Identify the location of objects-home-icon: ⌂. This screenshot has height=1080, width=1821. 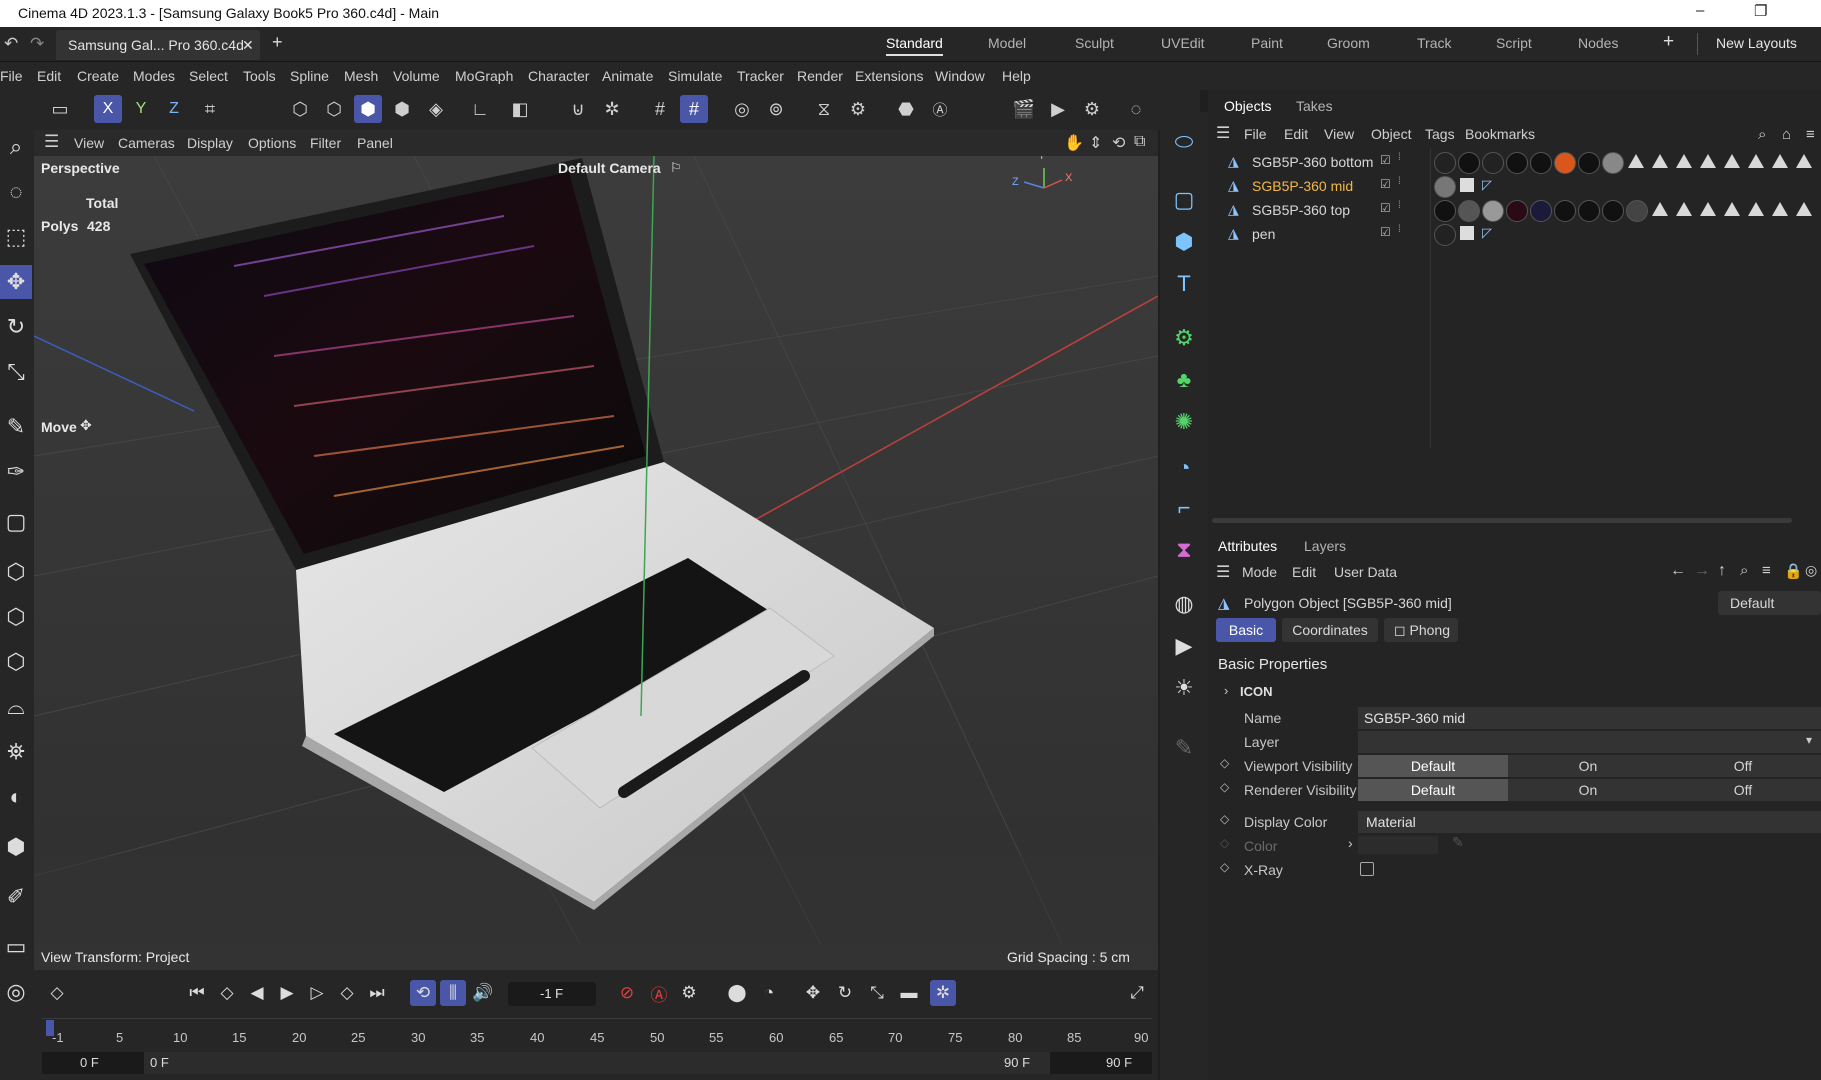
(1786, 134).